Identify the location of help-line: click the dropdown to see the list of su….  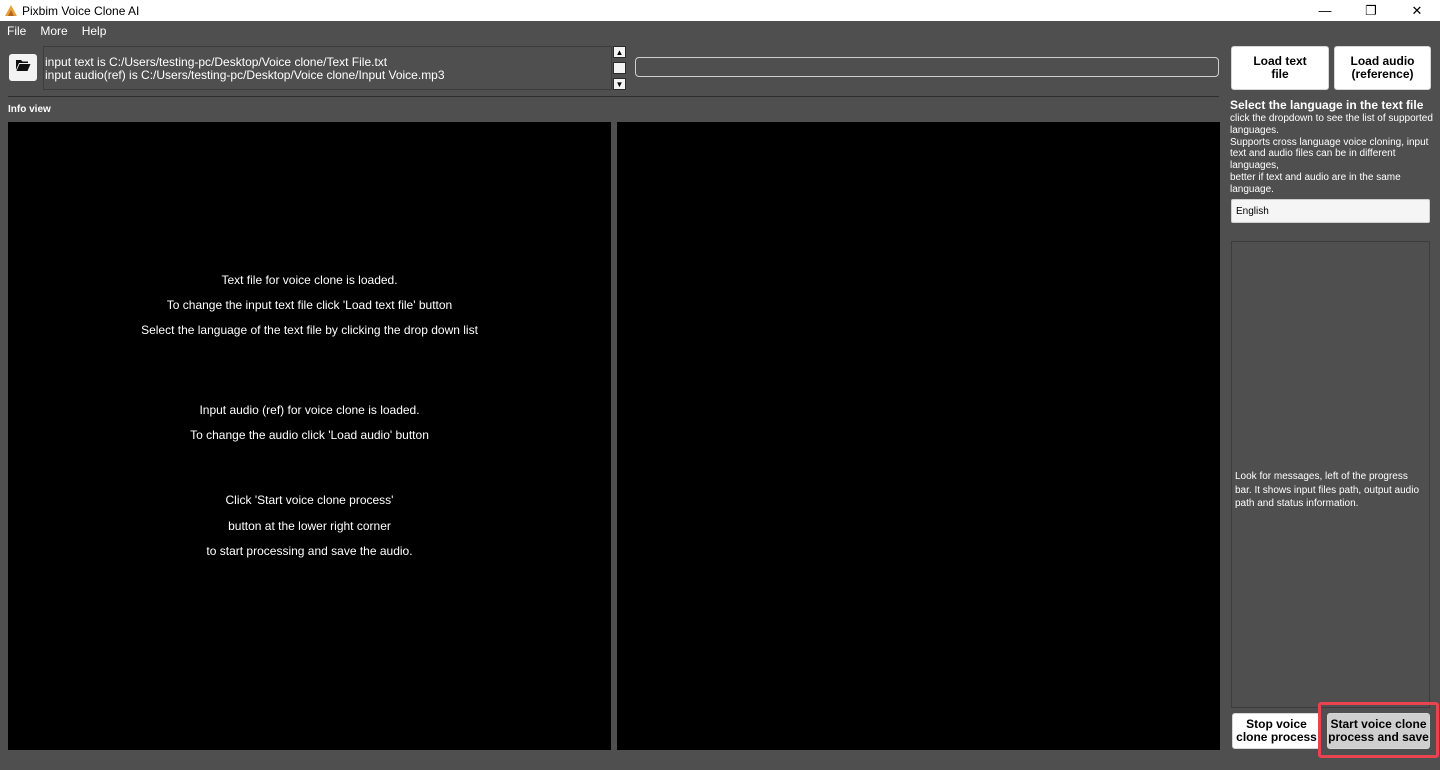
(1331, 118).